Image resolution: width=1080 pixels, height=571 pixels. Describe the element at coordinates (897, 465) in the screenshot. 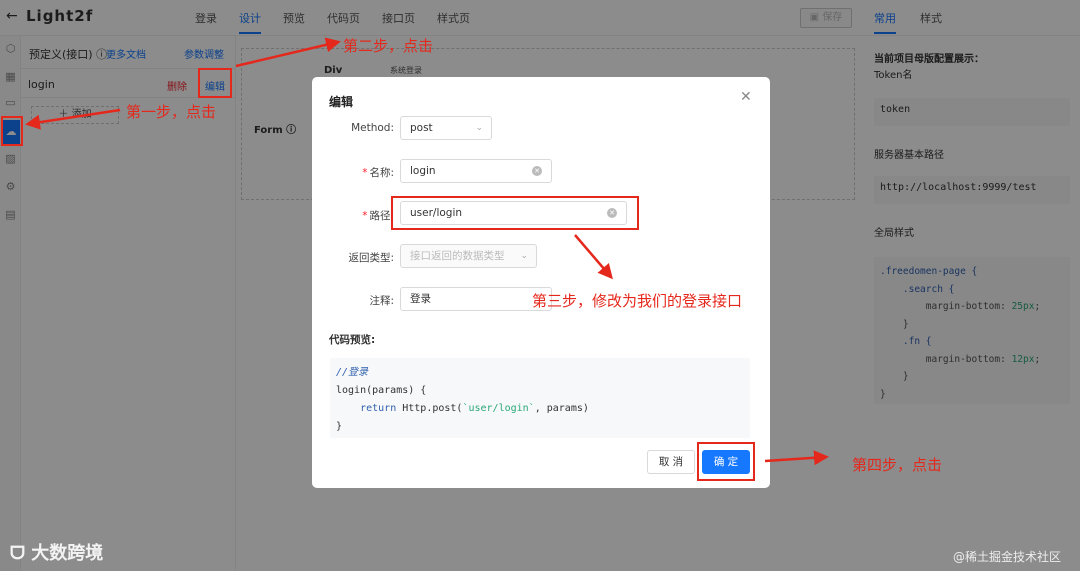

I see `annotation-step4: 第四步，点击` at that location.